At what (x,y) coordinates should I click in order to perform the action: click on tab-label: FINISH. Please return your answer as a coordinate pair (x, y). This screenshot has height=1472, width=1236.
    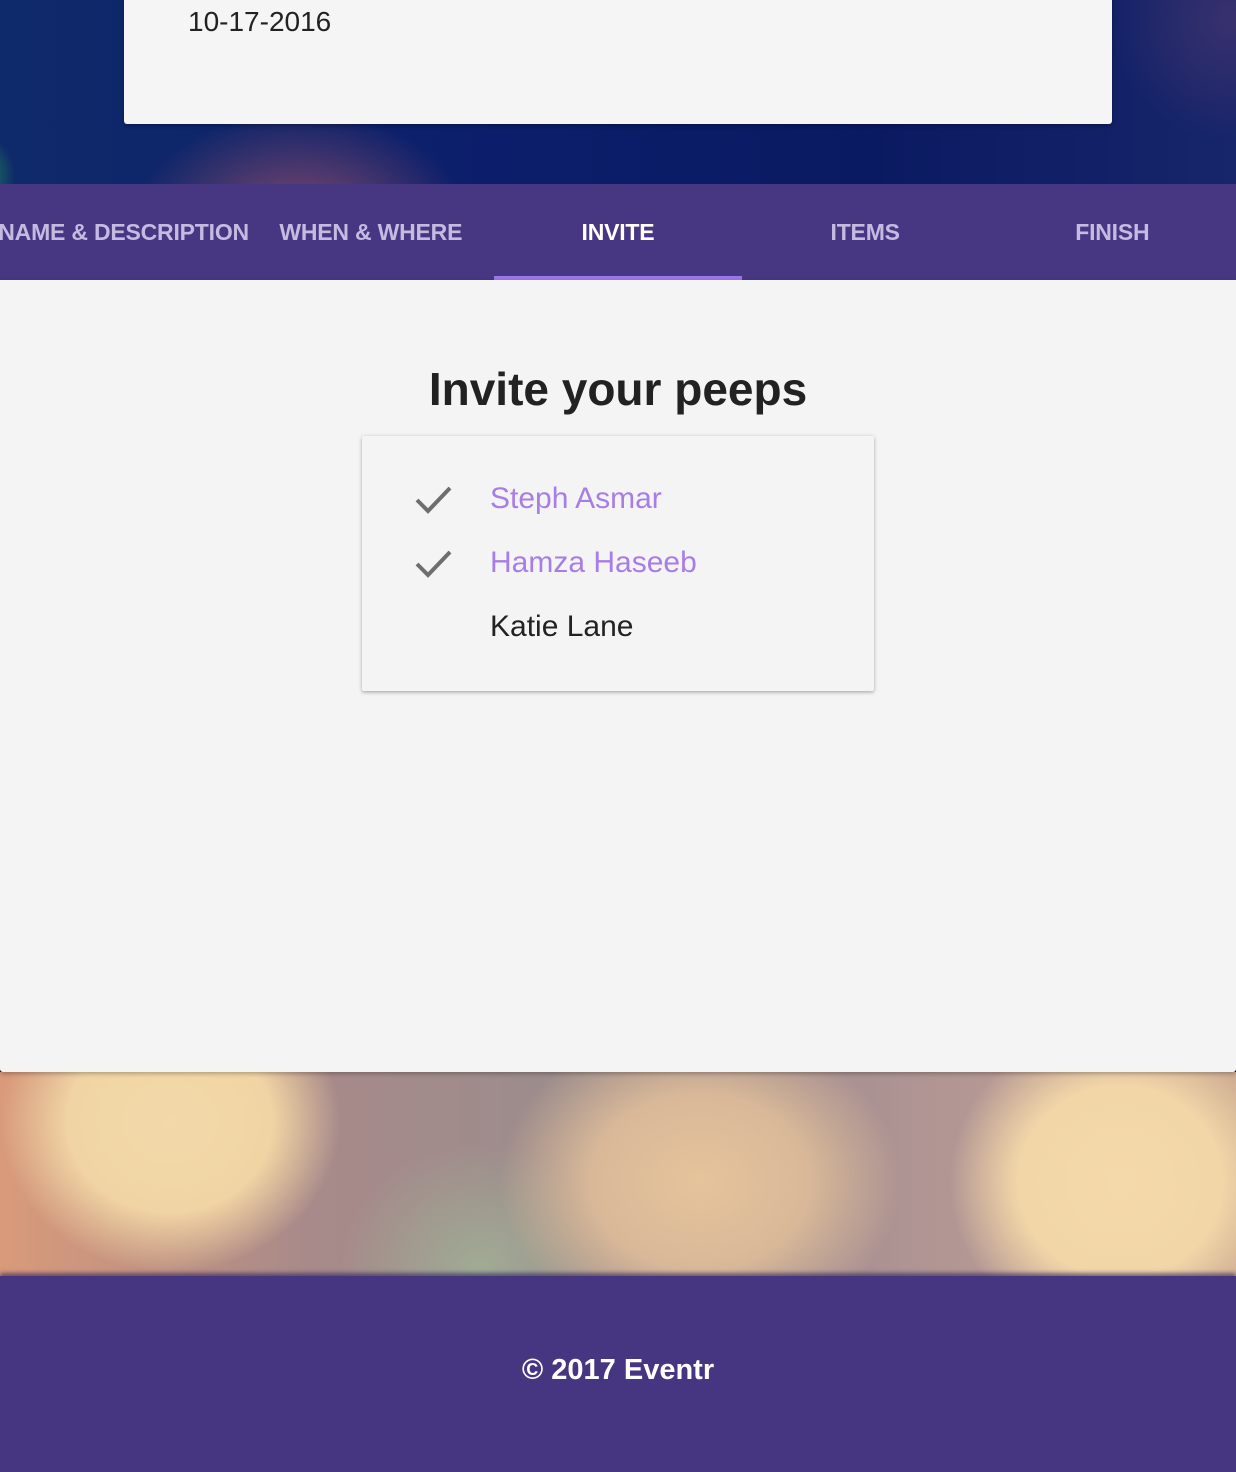
    Looking at the image, I should click on (1112, 231).